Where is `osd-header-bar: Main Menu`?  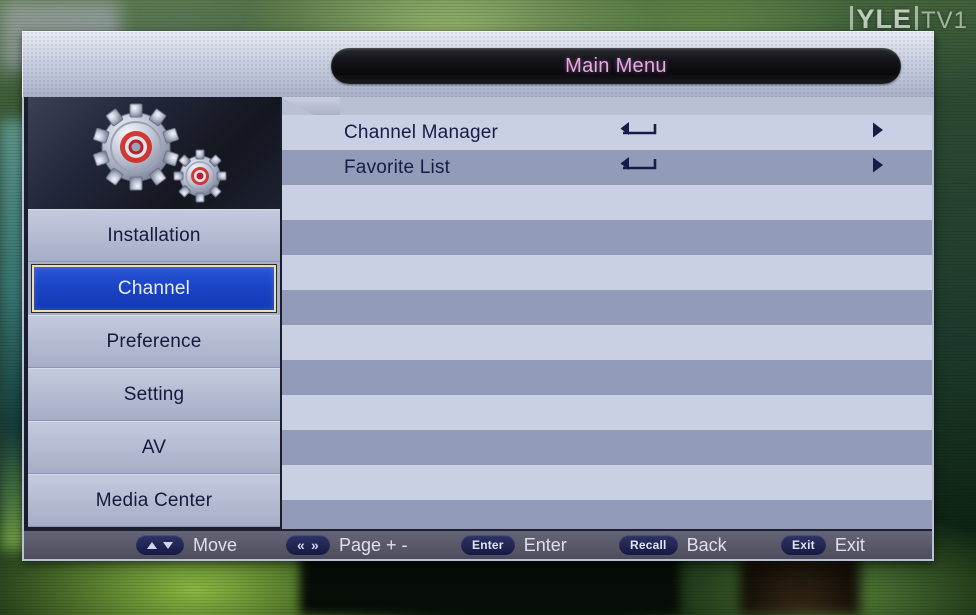
osd-header-bar: Main Menu is located at coordinates (478, 64).